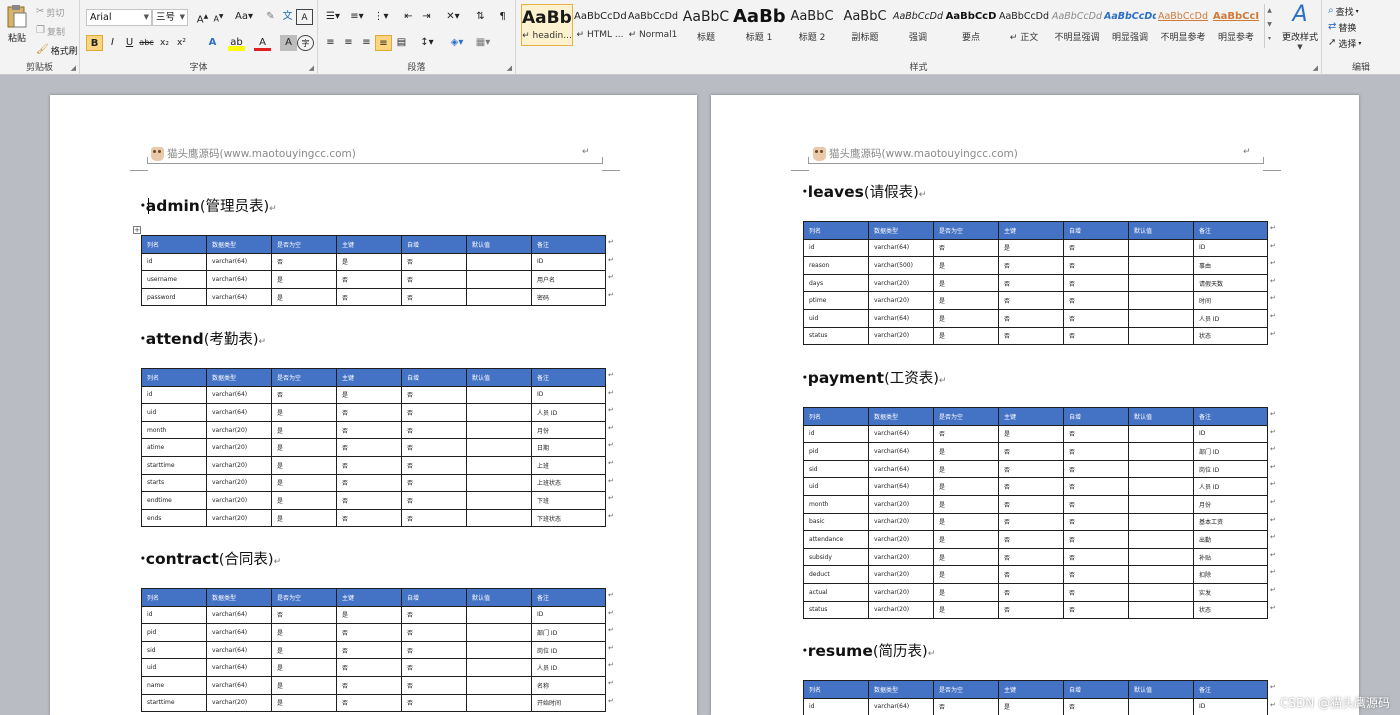 This screenshot has height=715, width=1400. Describe the element at coordinates (836, 539) in the screenshot. I see `table-cell: attendance` at that location.